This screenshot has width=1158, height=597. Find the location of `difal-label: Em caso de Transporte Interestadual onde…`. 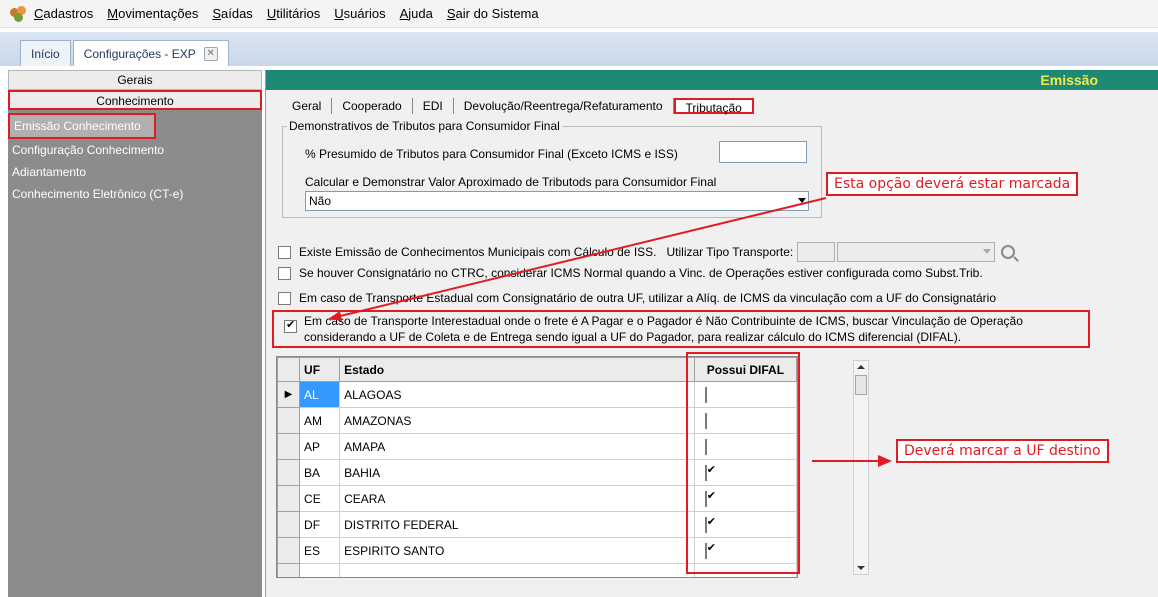

difal-label: Em caso de Transporte Interestadual onde… is located at coordinates (694, 329).